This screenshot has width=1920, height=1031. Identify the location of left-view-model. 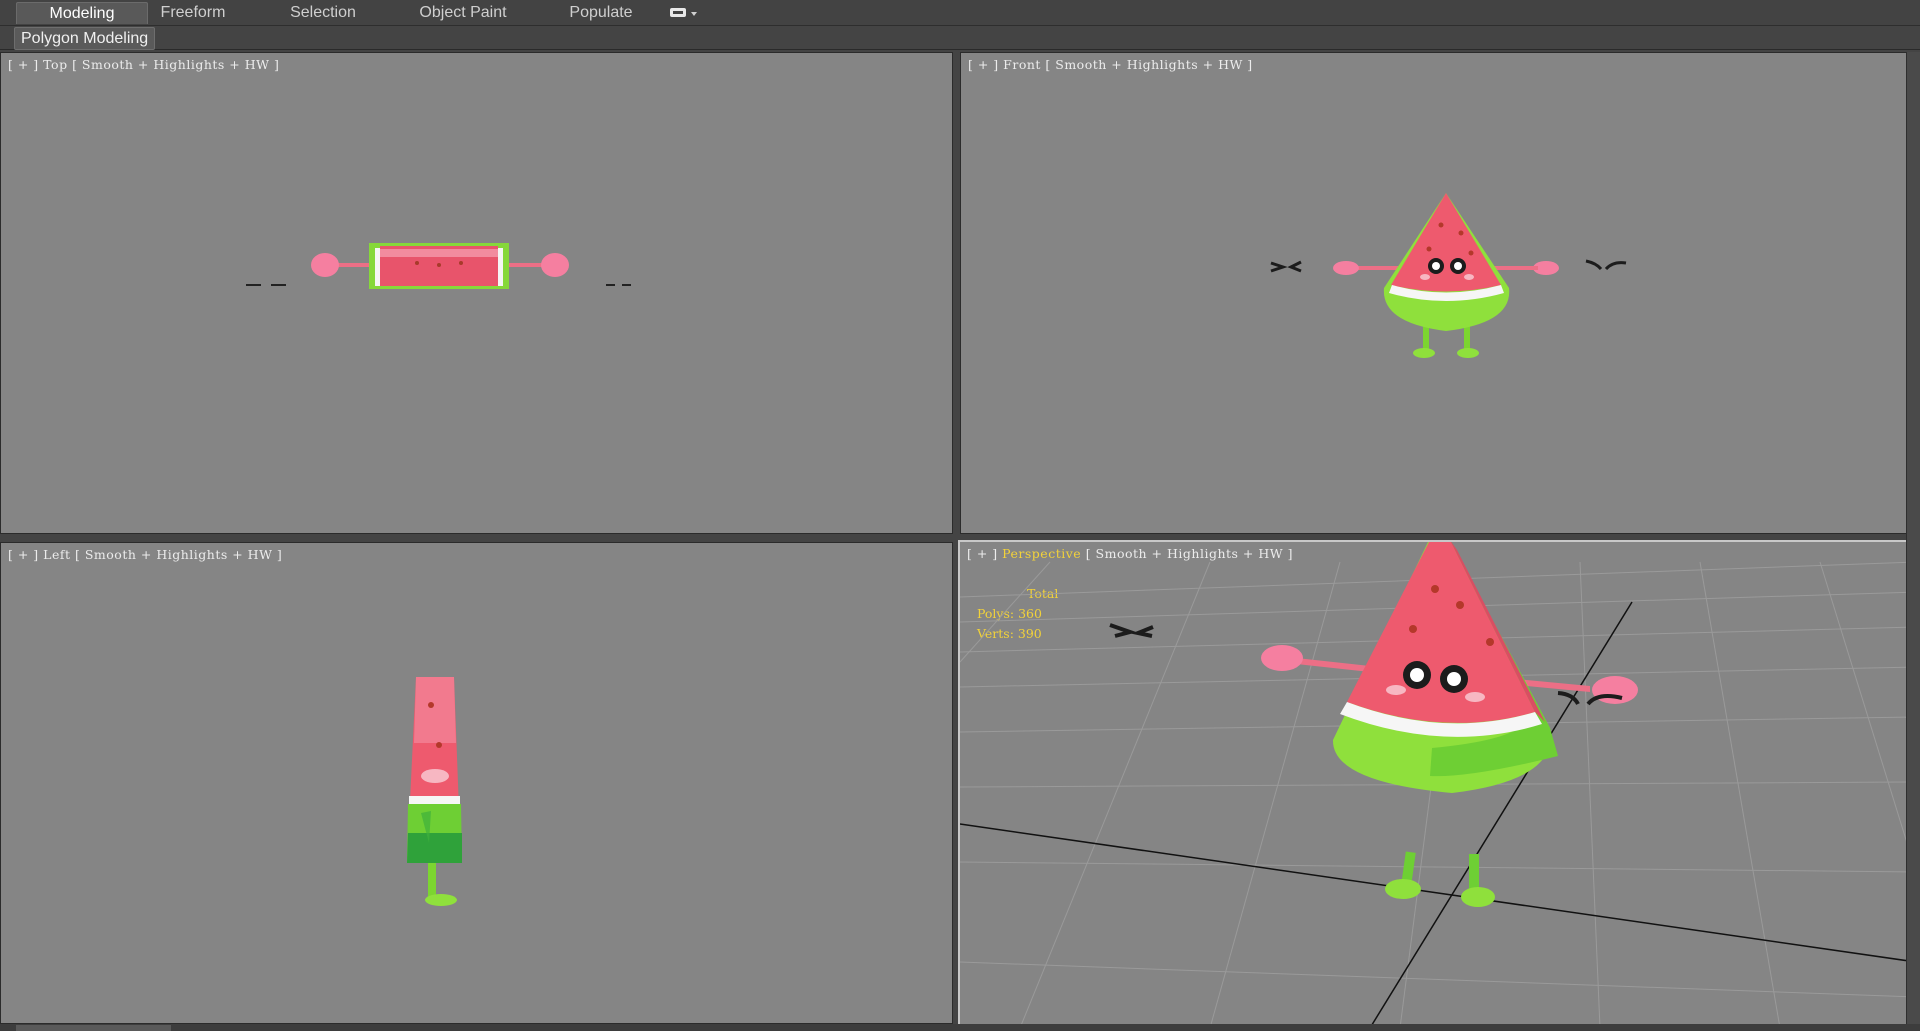
(434, 791).